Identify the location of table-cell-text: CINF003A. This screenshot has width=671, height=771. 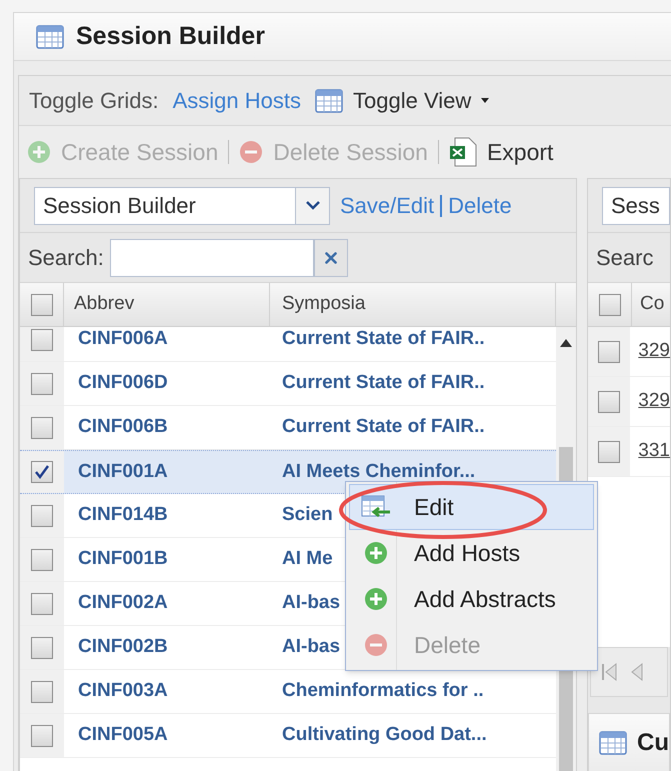
(123, 691).